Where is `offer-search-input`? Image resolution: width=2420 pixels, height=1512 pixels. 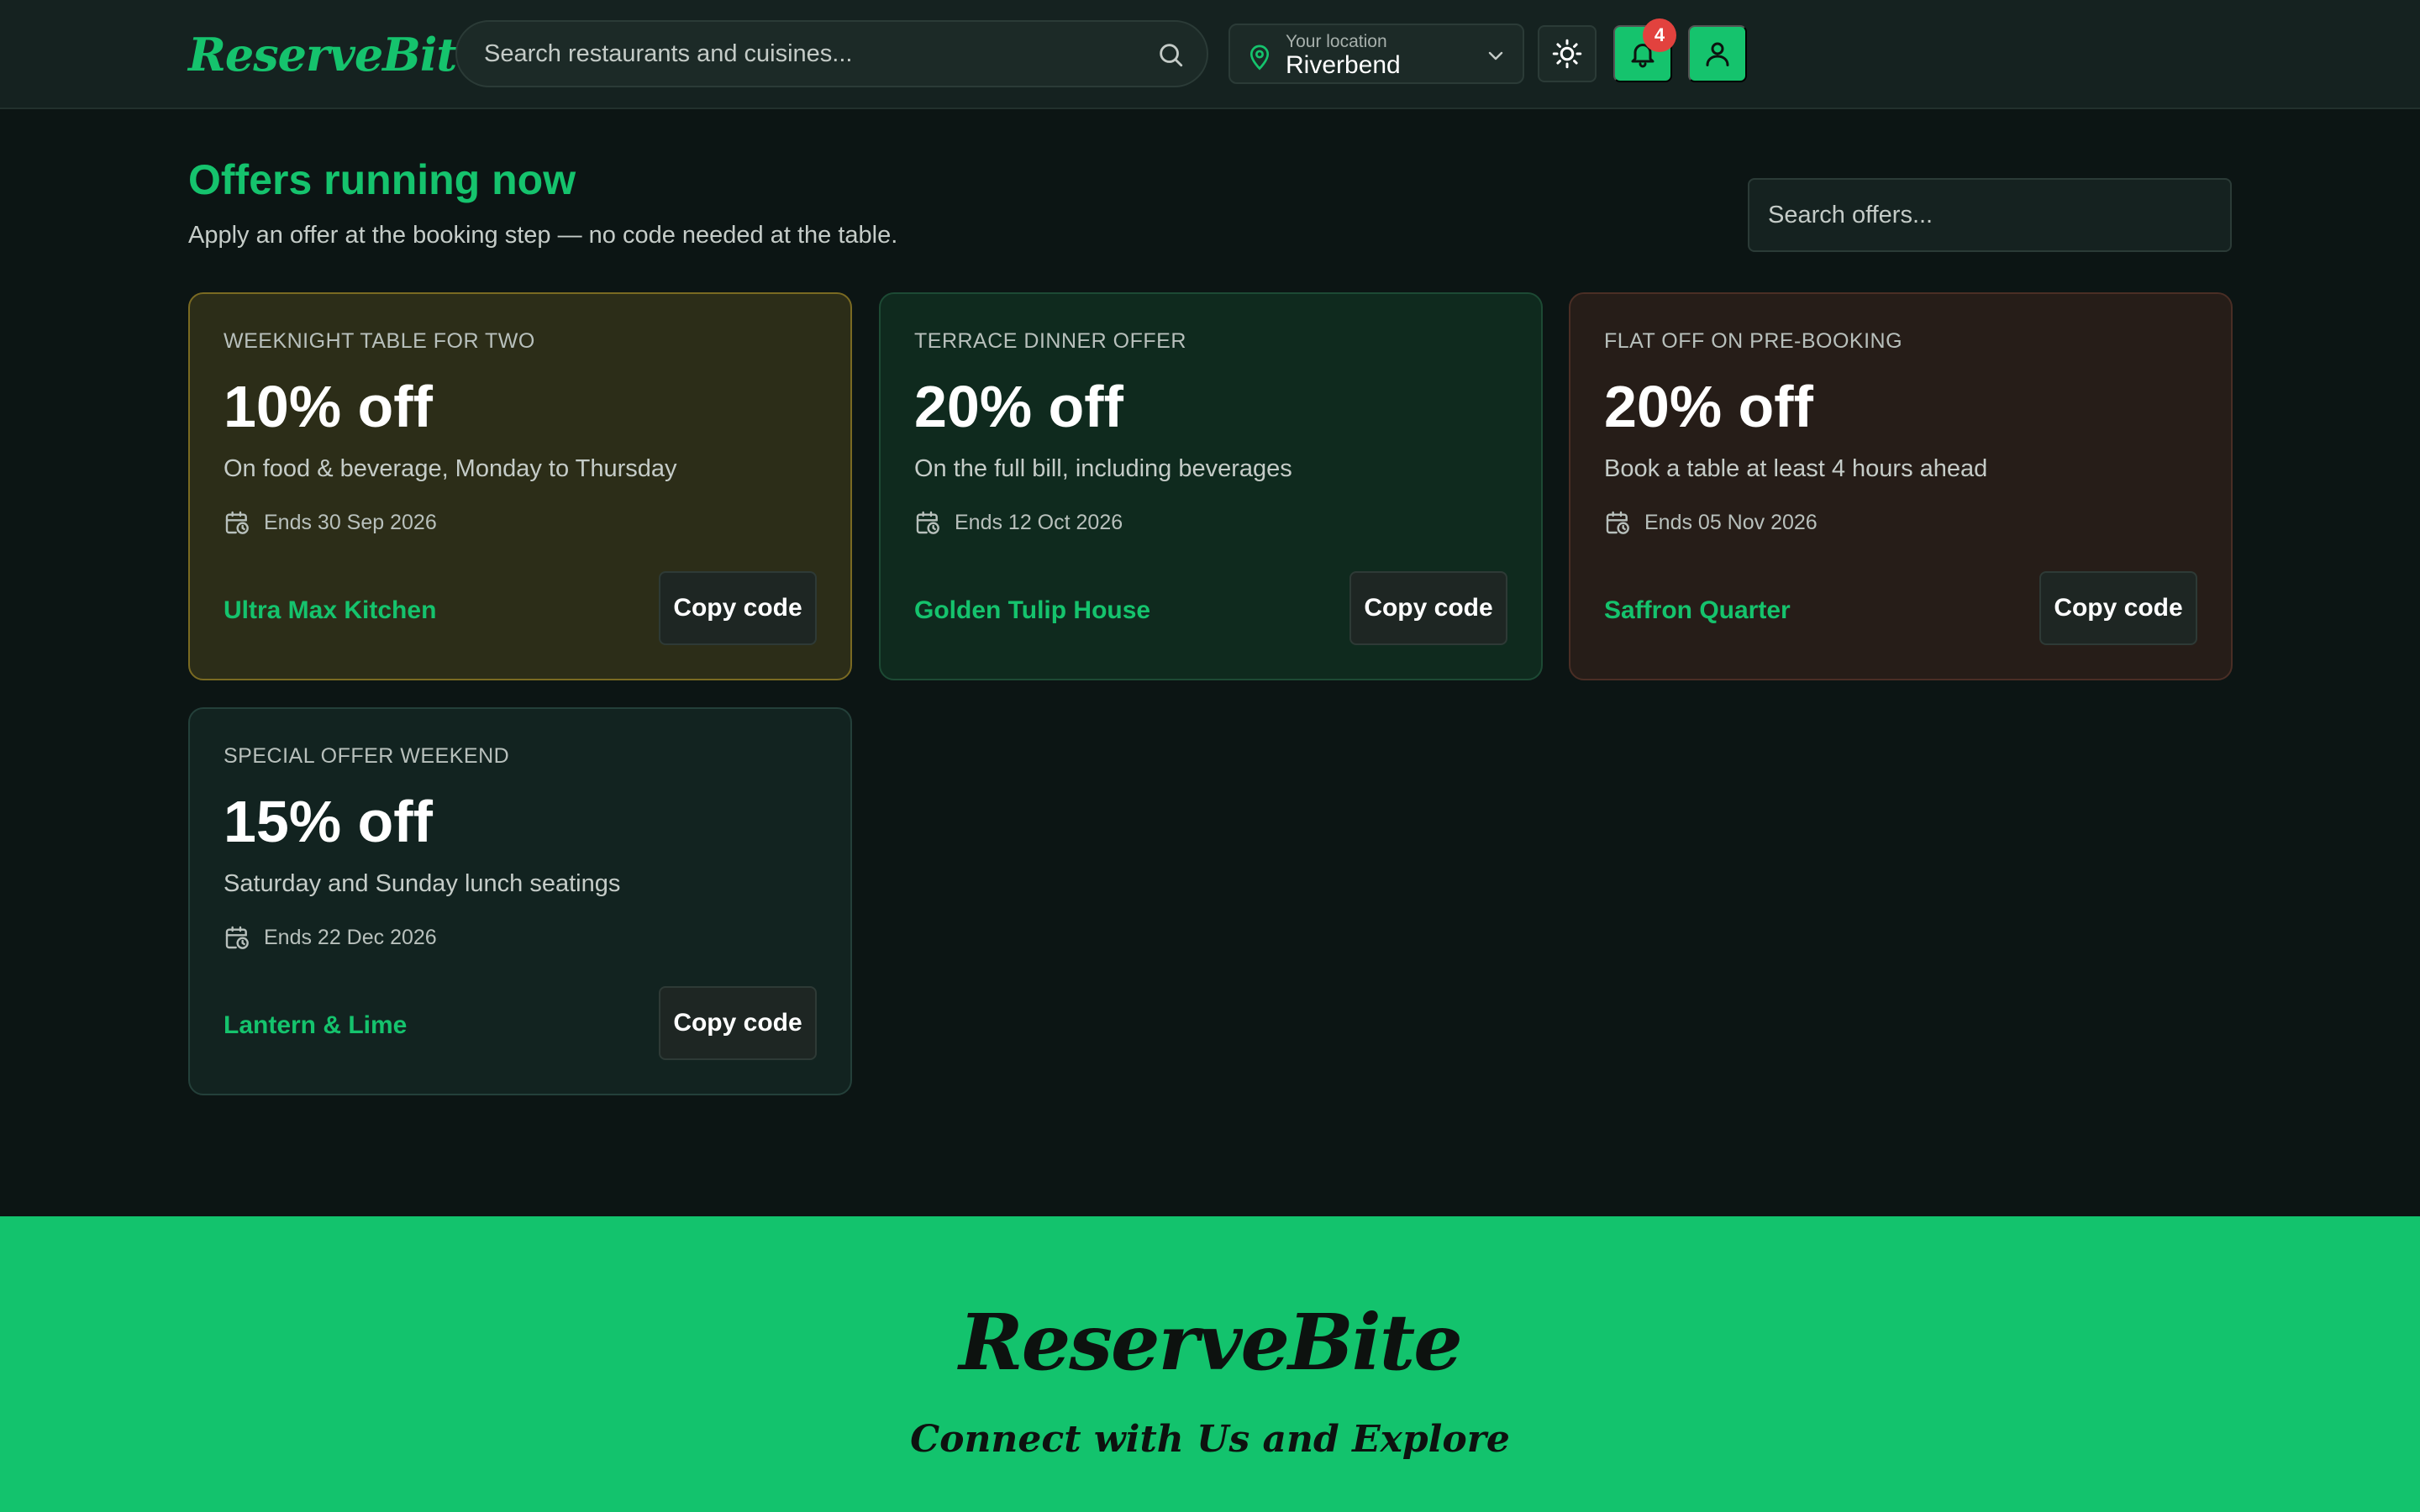 offer-search-input is located at coordinates (1990, 215).